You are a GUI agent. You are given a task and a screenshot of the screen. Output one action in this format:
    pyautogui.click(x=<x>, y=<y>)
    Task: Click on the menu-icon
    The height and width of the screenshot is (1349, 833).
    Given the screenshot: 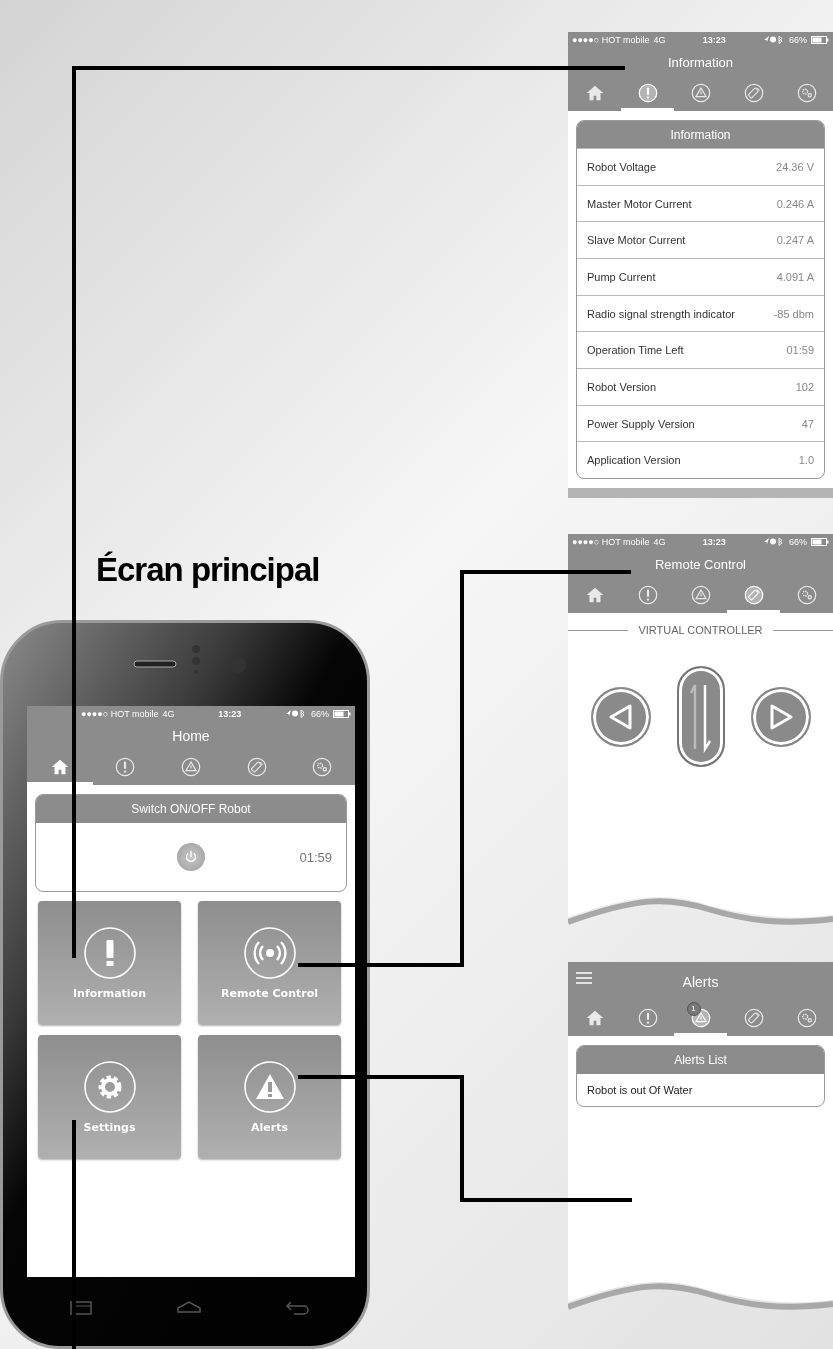 What is the action you would take?
    pyautogui.click(x=584, y=978)
    